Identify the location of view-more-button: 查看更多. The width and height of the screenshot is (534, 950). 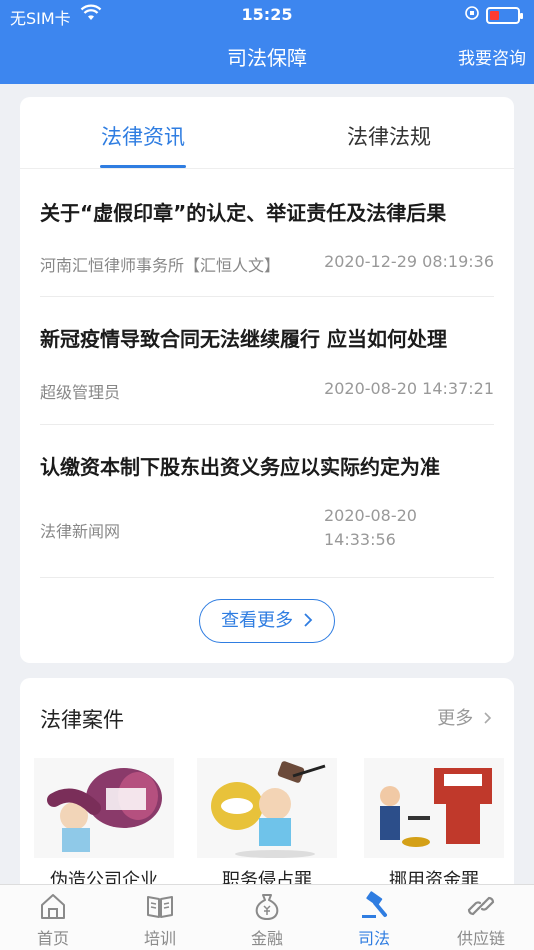
(267, 621).